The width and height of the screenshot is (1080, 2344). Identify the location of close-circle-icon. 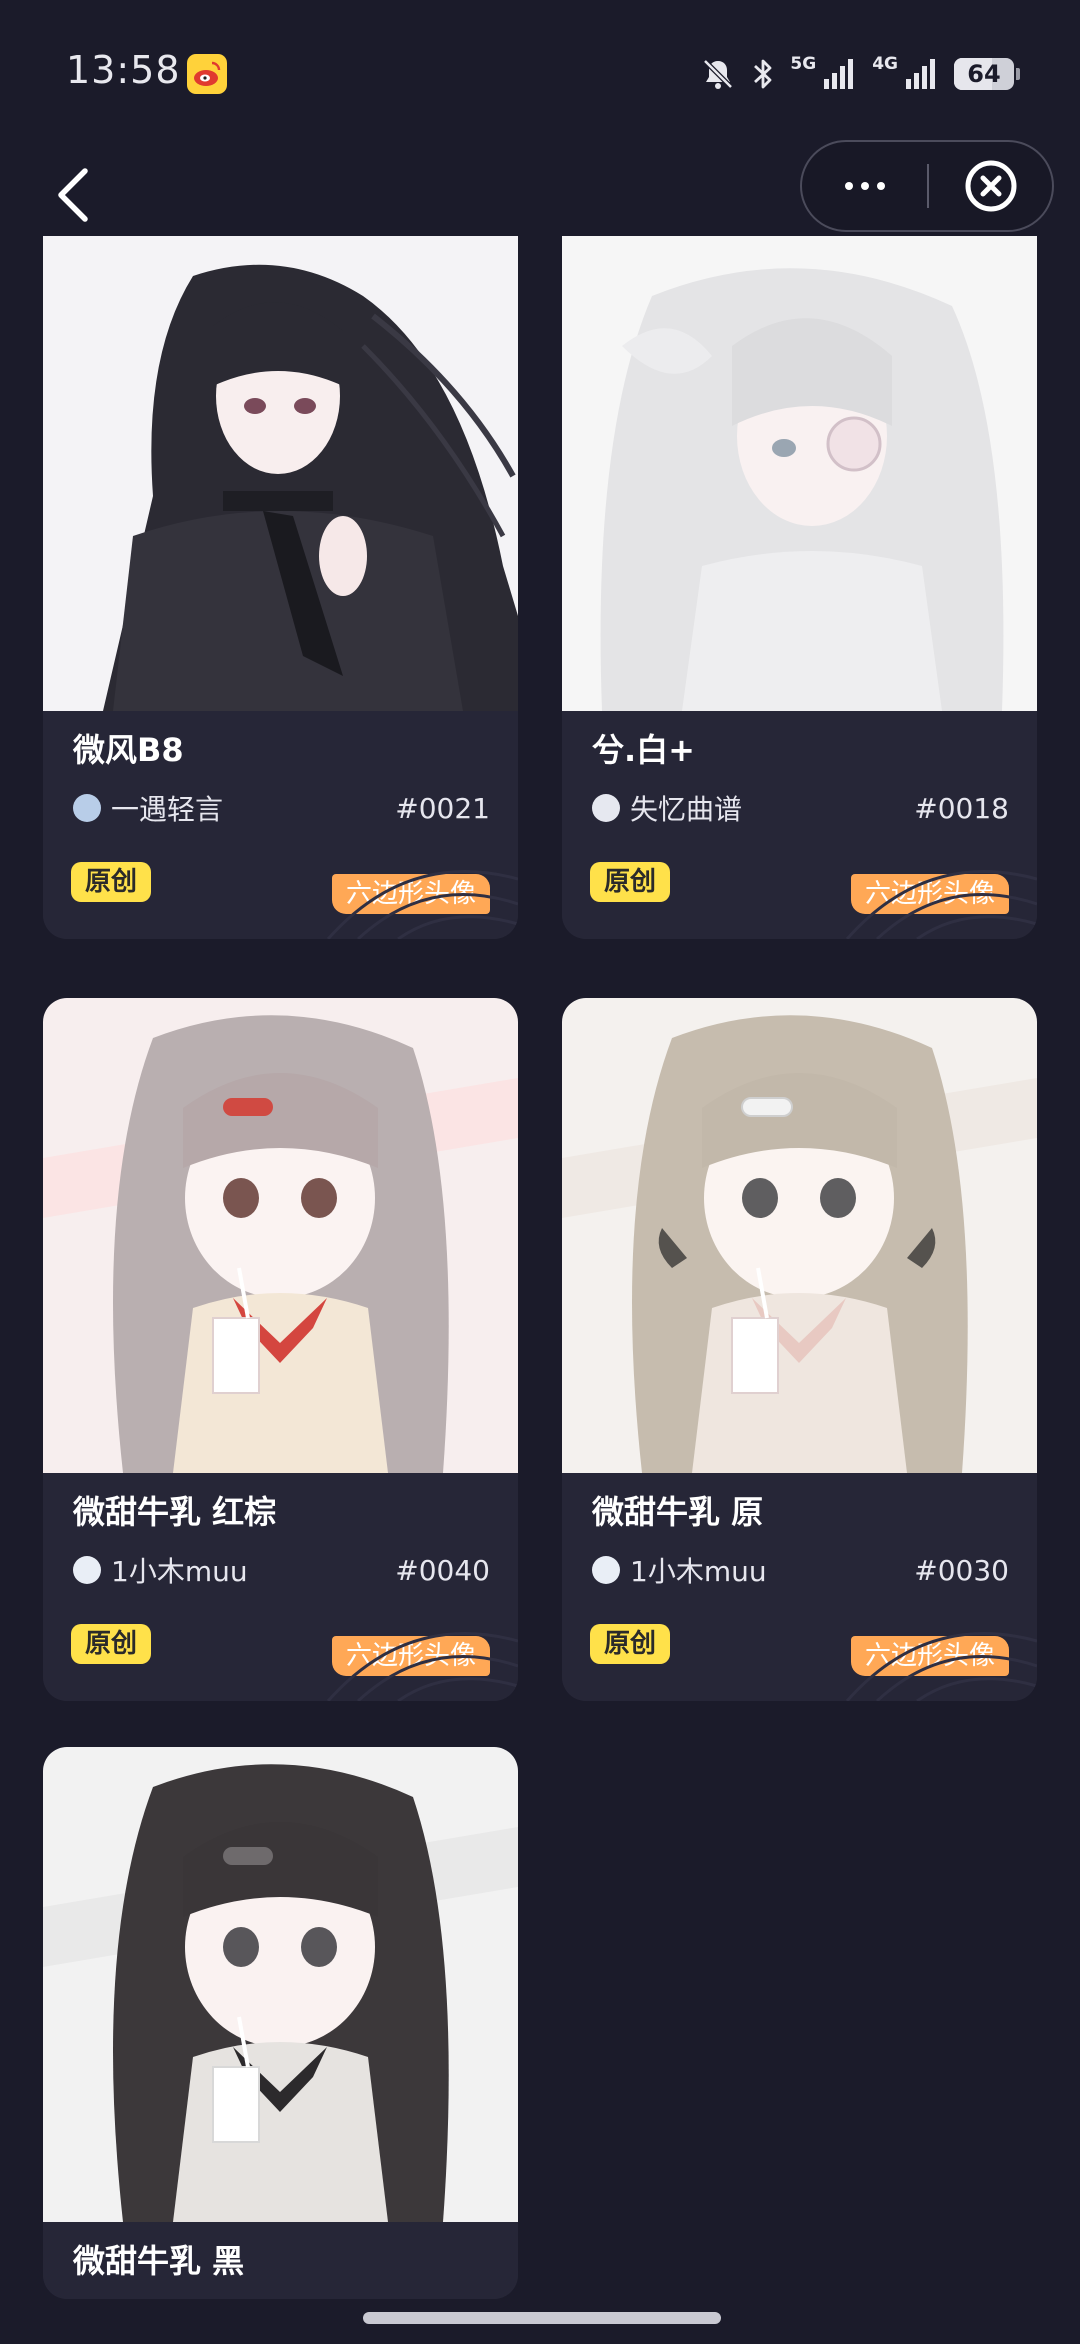
(991, 186).